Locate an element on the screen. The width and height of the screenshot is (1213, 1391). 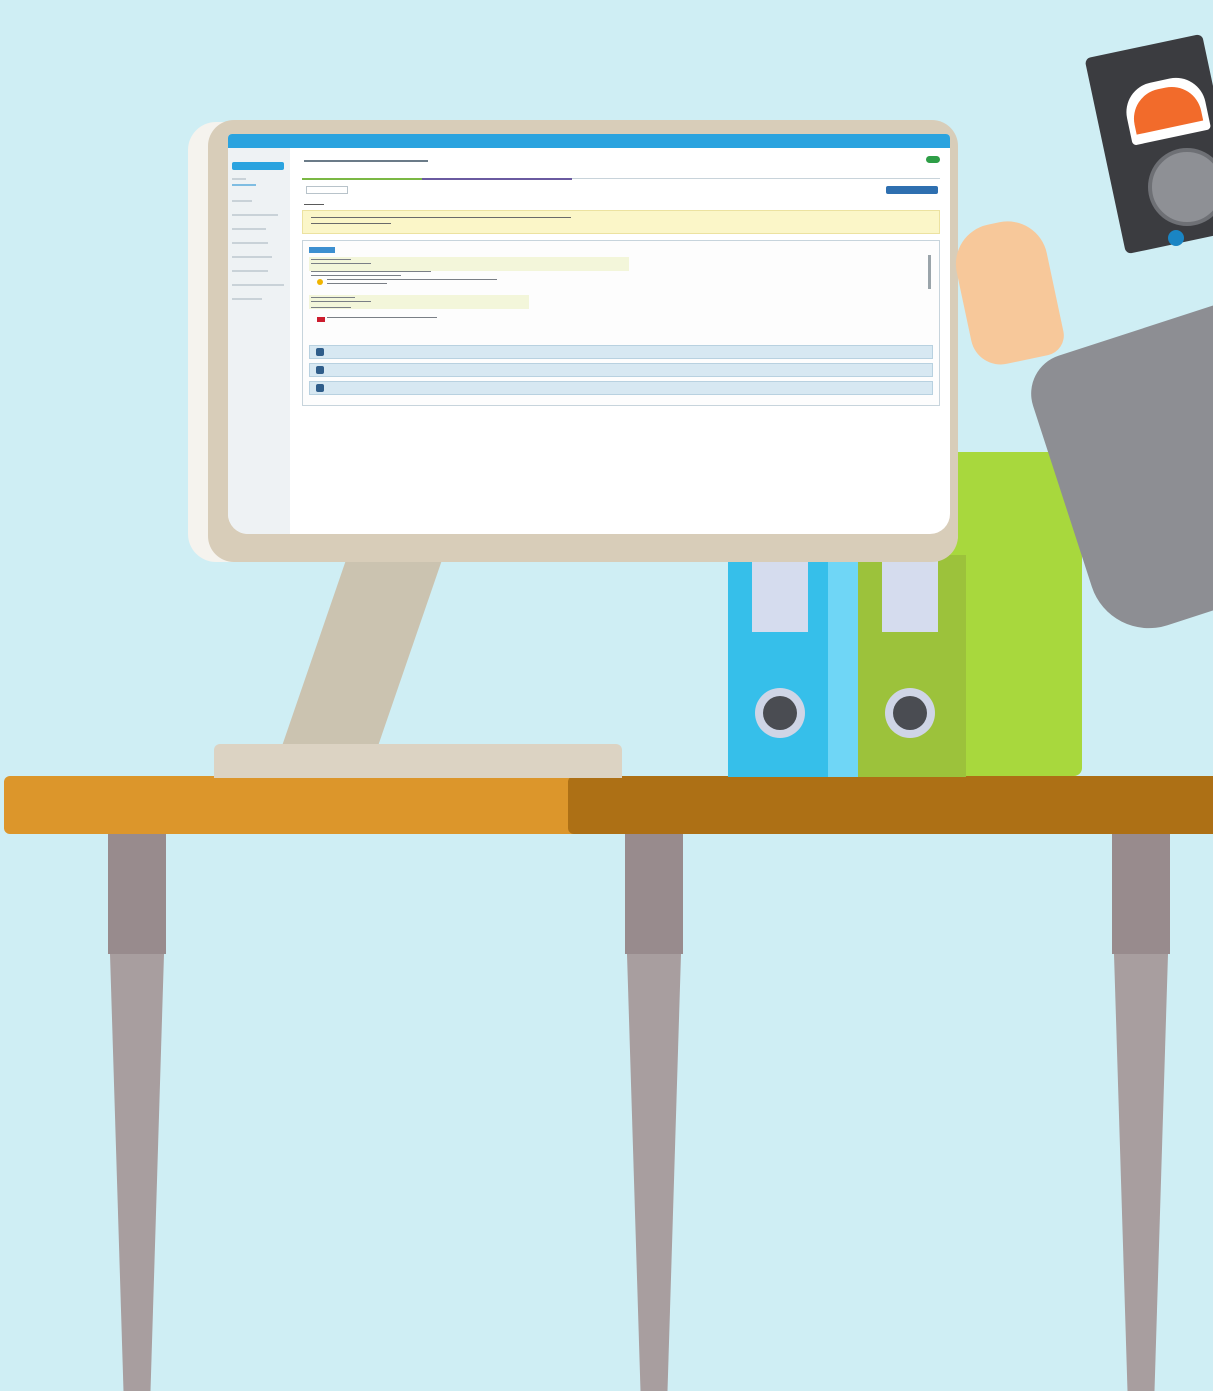
probe-tip-icon is located at coordinates (1176, 238).